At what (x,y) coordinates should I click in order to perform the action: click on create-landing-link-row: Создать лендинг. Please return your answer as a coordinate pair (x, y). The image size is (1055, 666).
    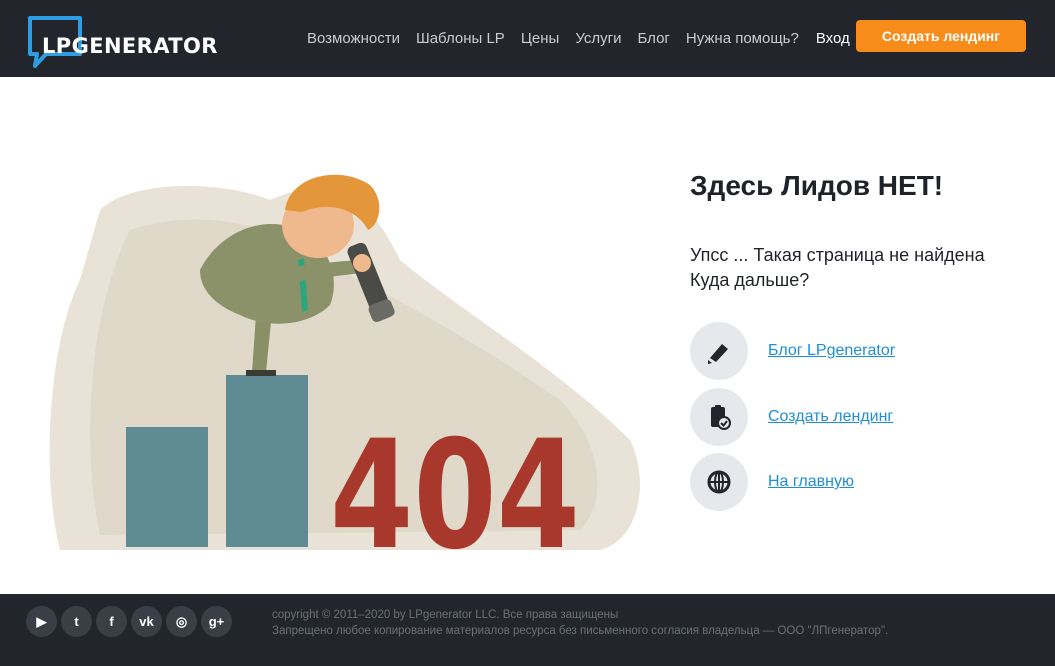
    Looking at the image, I should click on (791, 417).